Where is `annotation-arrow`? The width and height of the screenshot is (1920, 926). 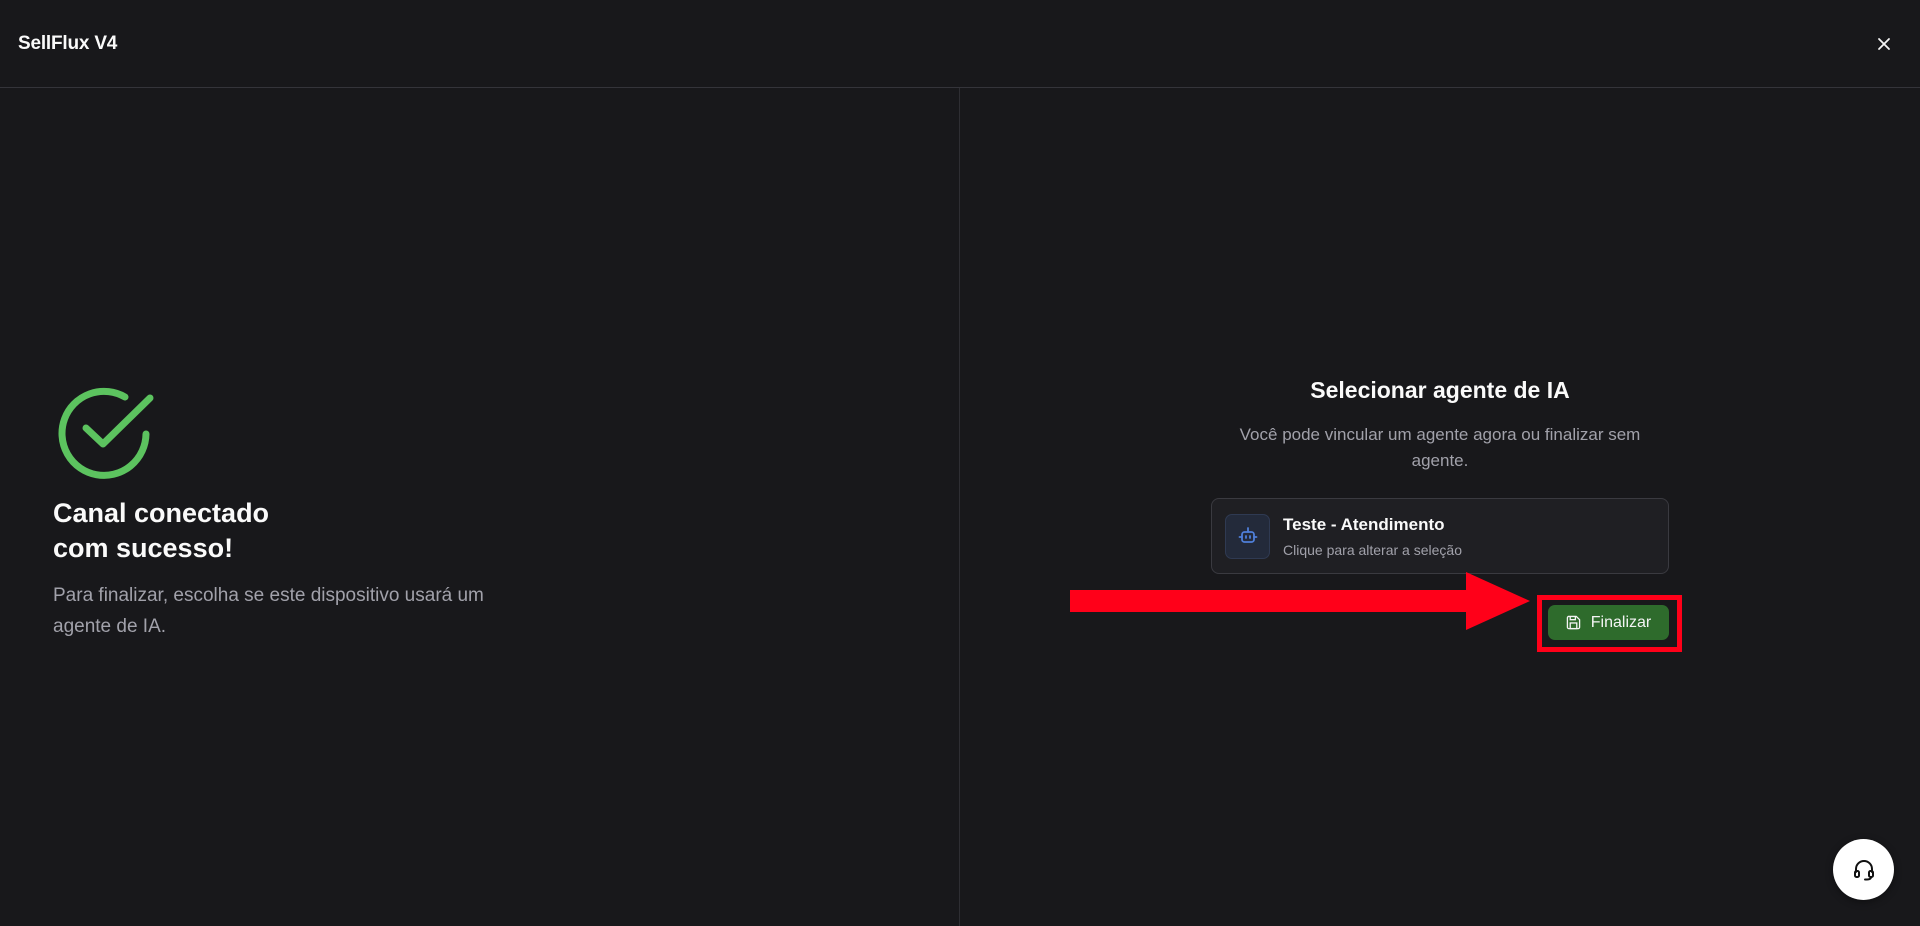
annotation-arrow is located at coordinates (1300, 601).